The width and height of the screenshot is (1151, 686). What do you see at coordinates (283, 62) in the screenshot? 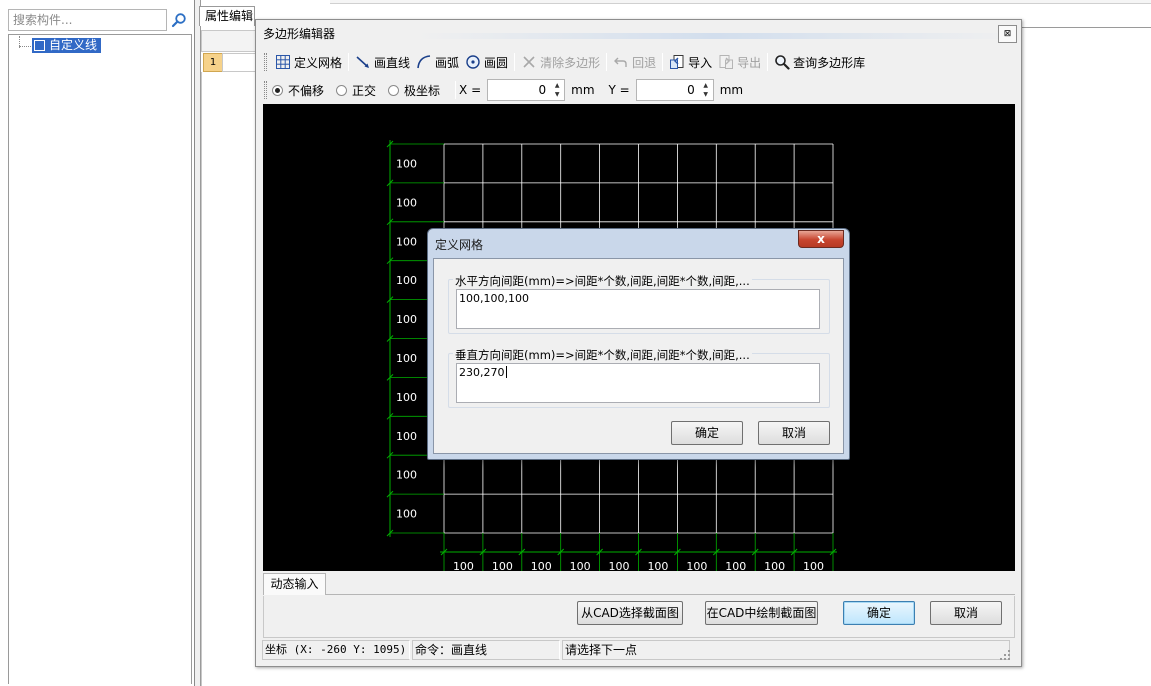
I see `grid-icon` at bounding box center [283, 62].